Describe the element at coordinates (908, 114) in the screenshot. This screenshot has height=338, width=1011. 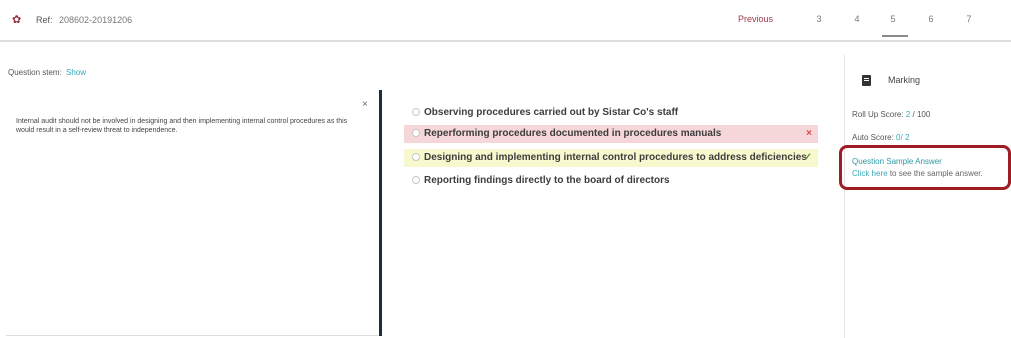
I see `roll-up-value: 2` at that location.